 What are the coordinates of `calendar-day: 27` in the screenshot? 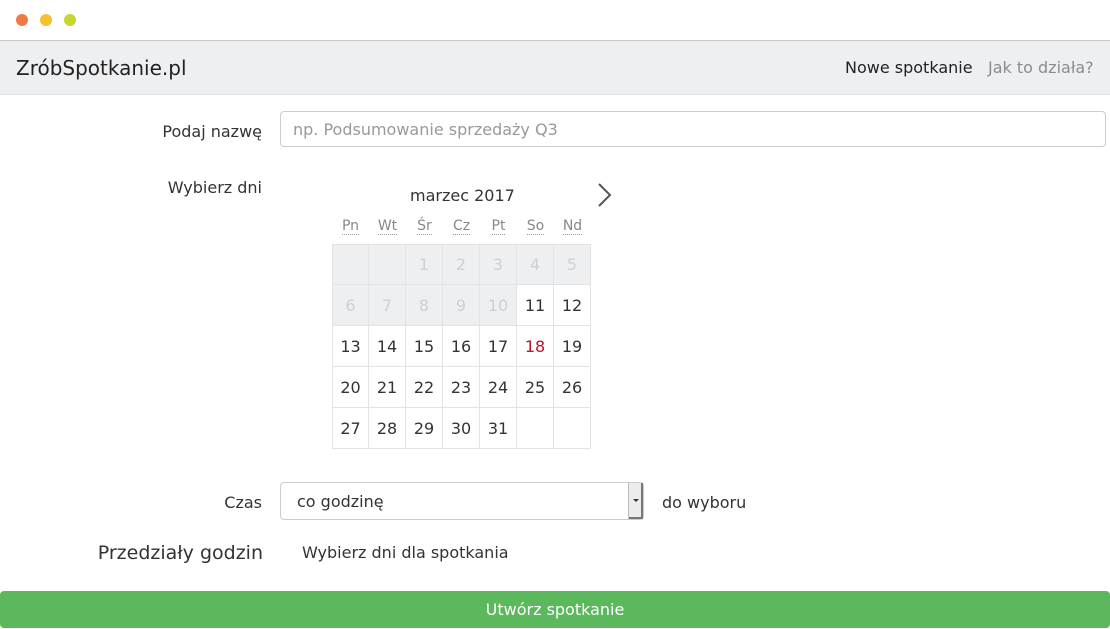 It's located at (350, 428).